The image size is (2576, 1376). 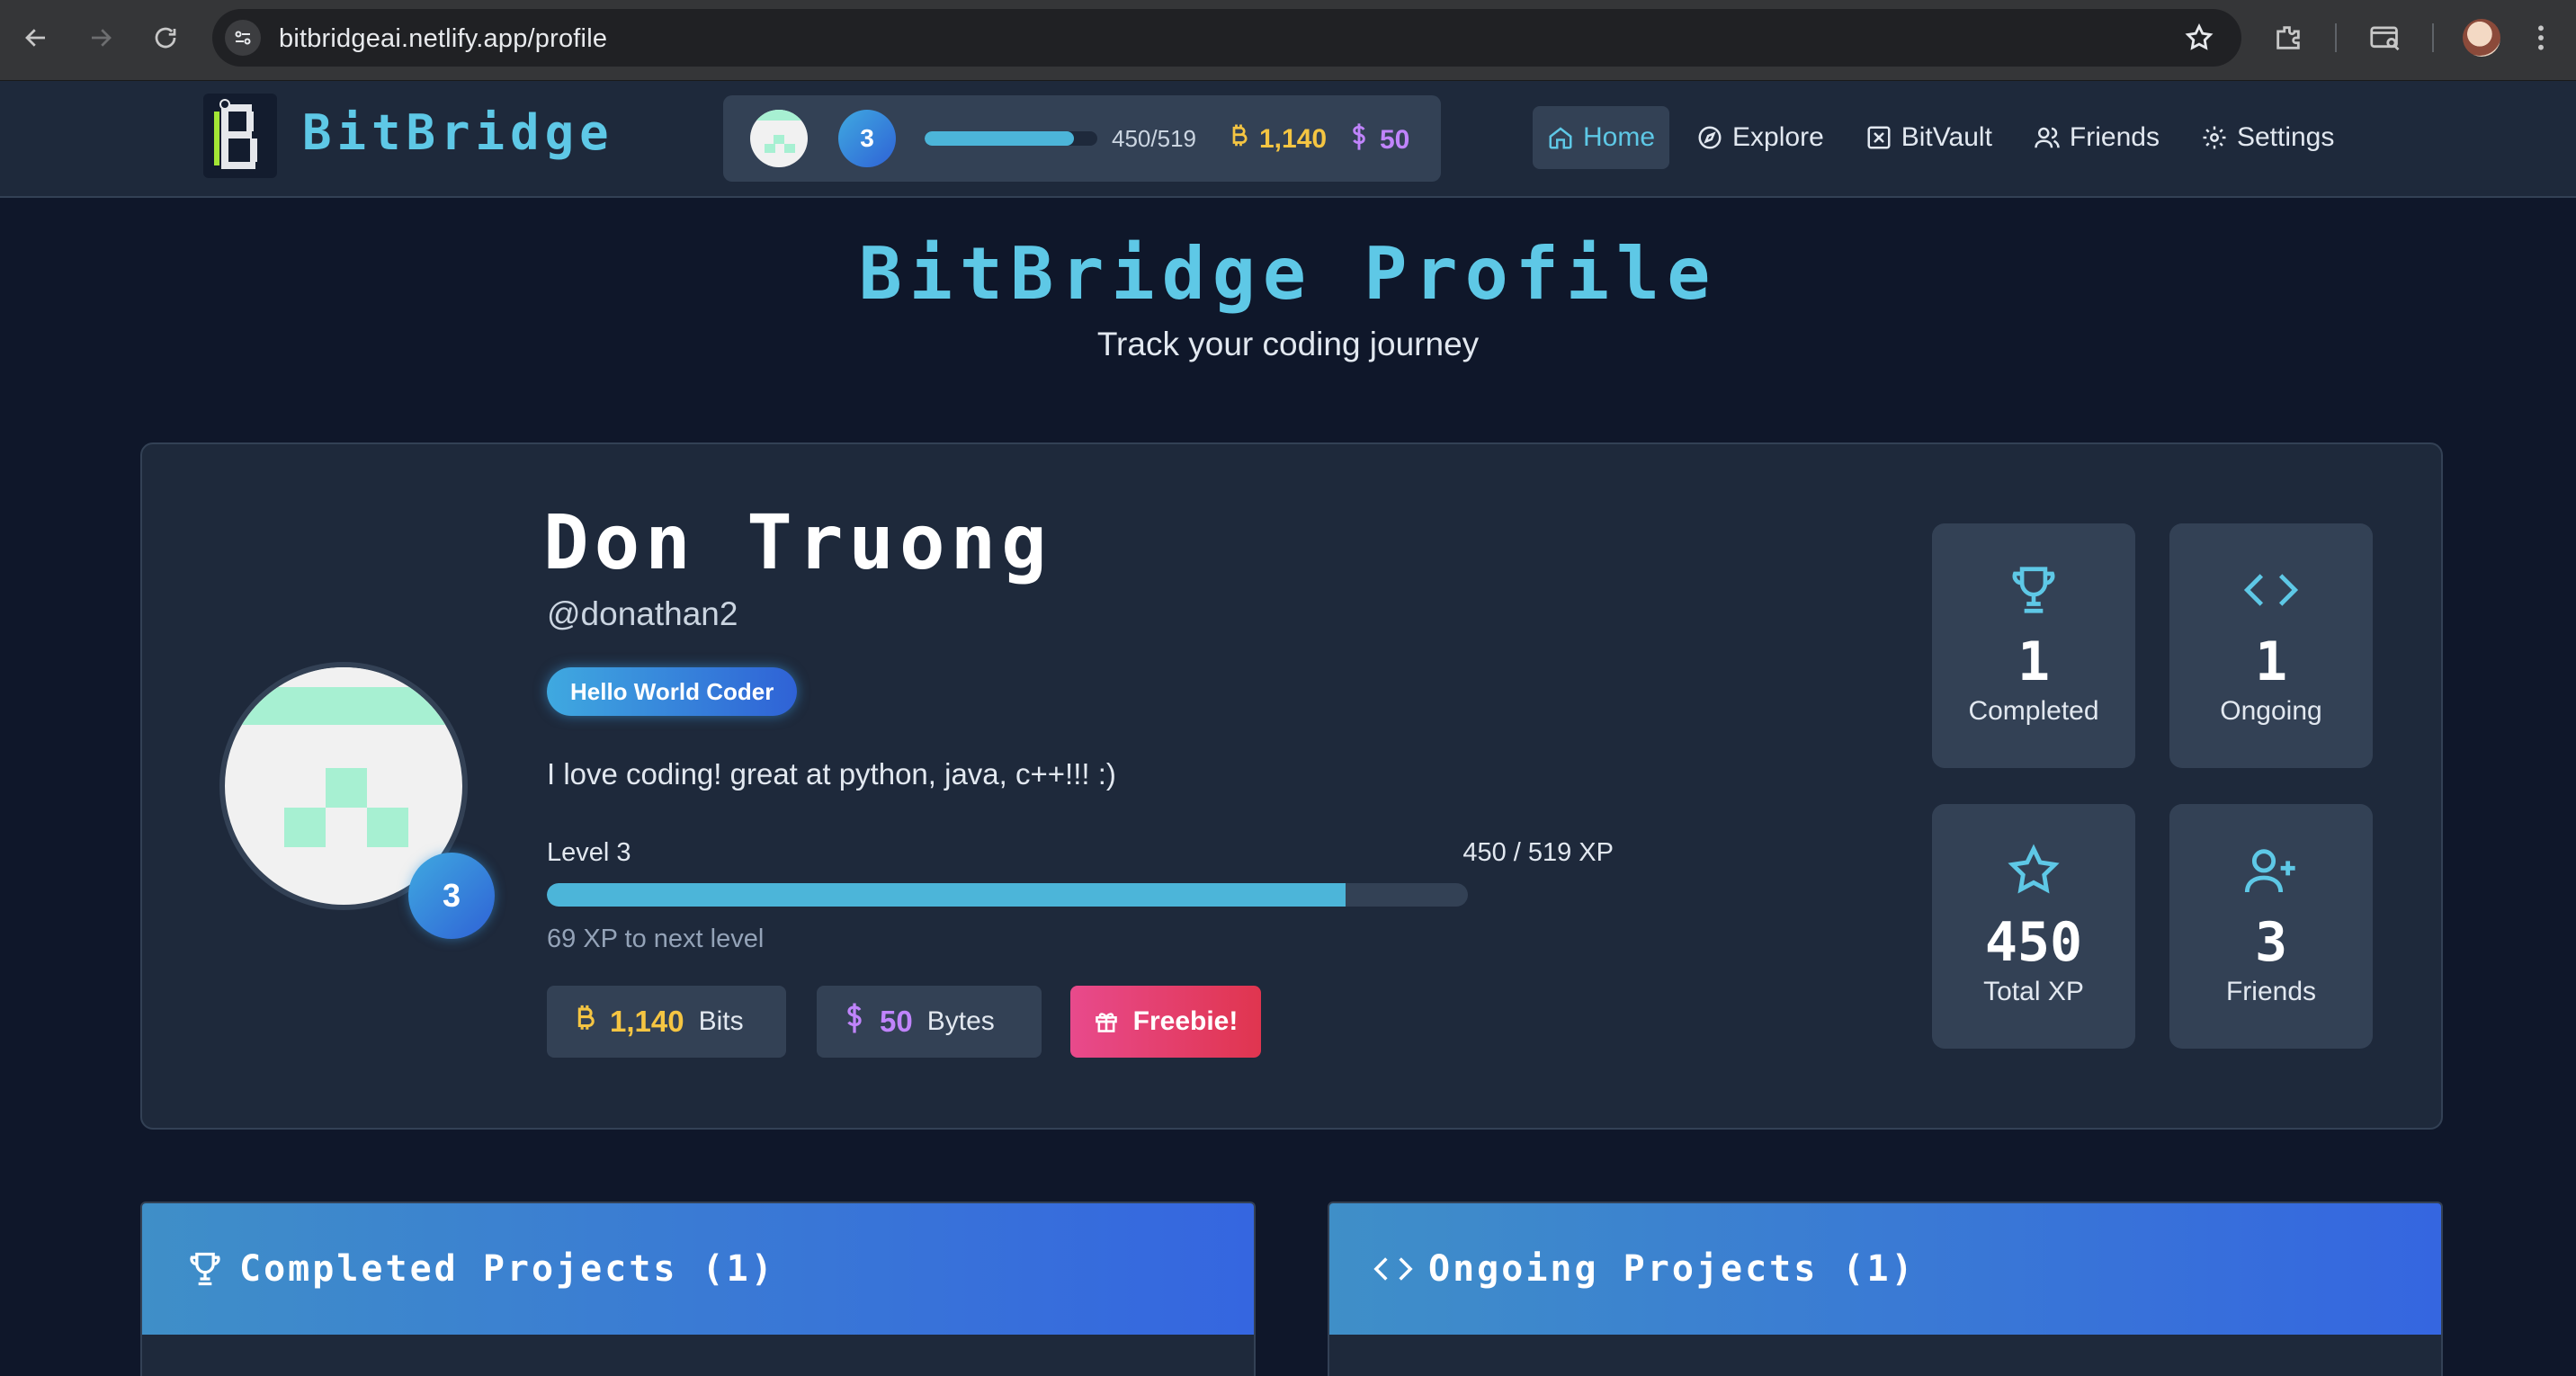 I want to click on nav-home-label: Home, so click(x=1619, y=137).